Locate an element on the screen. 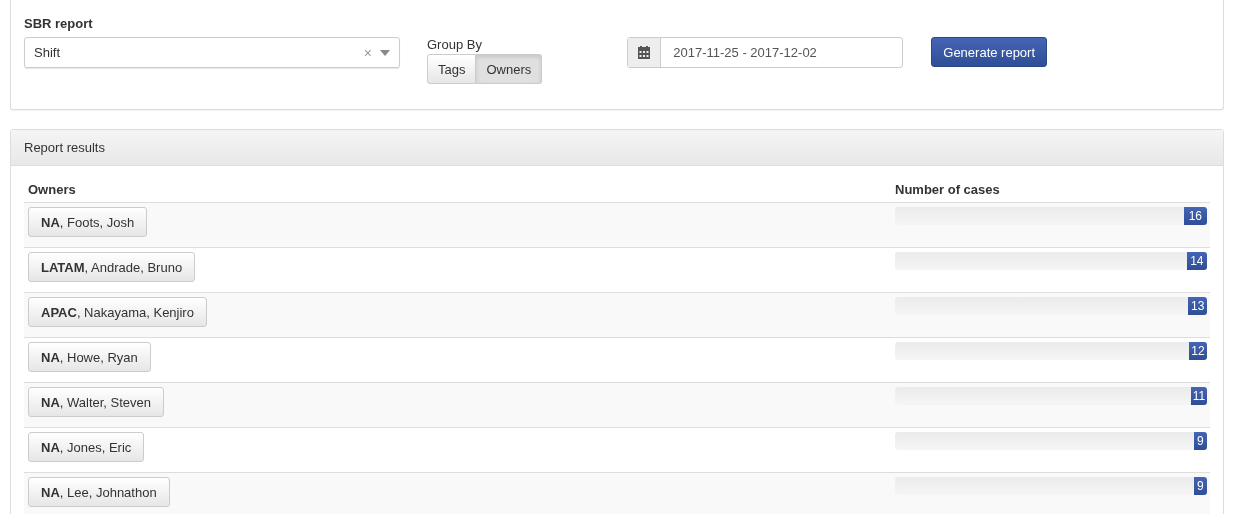 This screenshot has height=514, width=1251. progress-fill: 14 is located at coordinates (1196, 261).